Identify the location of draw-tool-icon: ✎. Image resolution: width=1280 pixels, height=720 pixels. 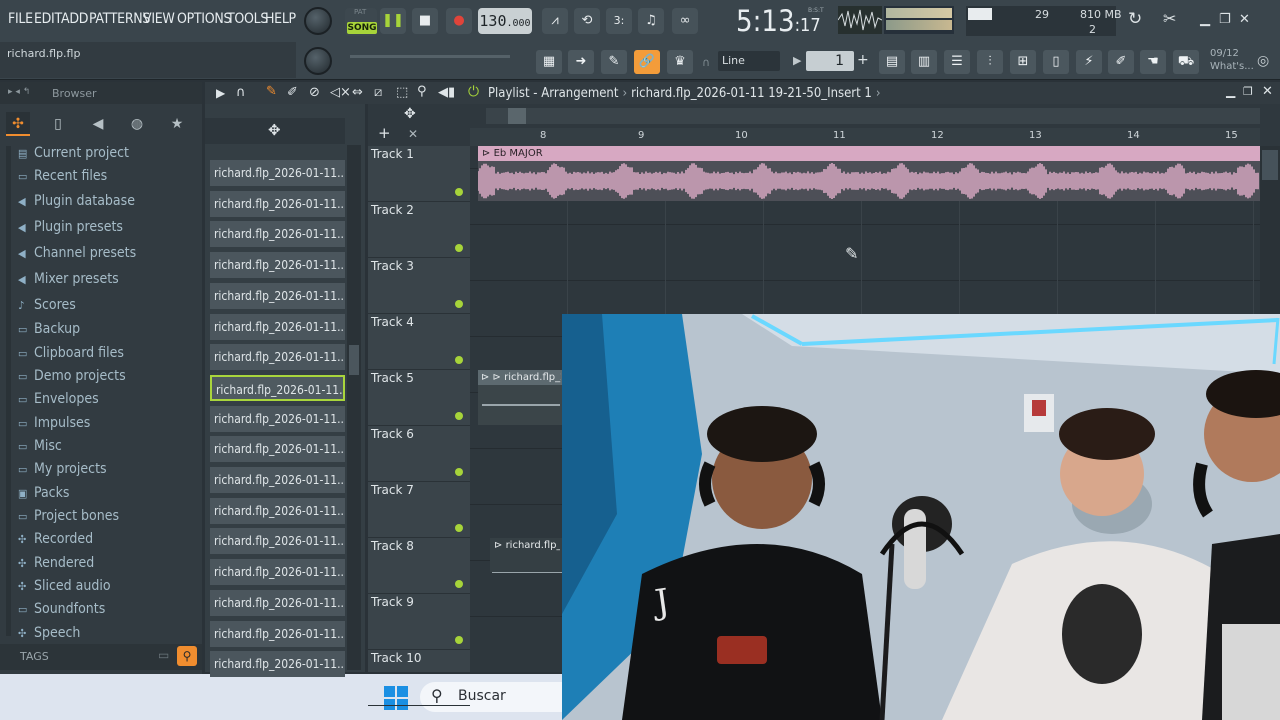
(271, 91).